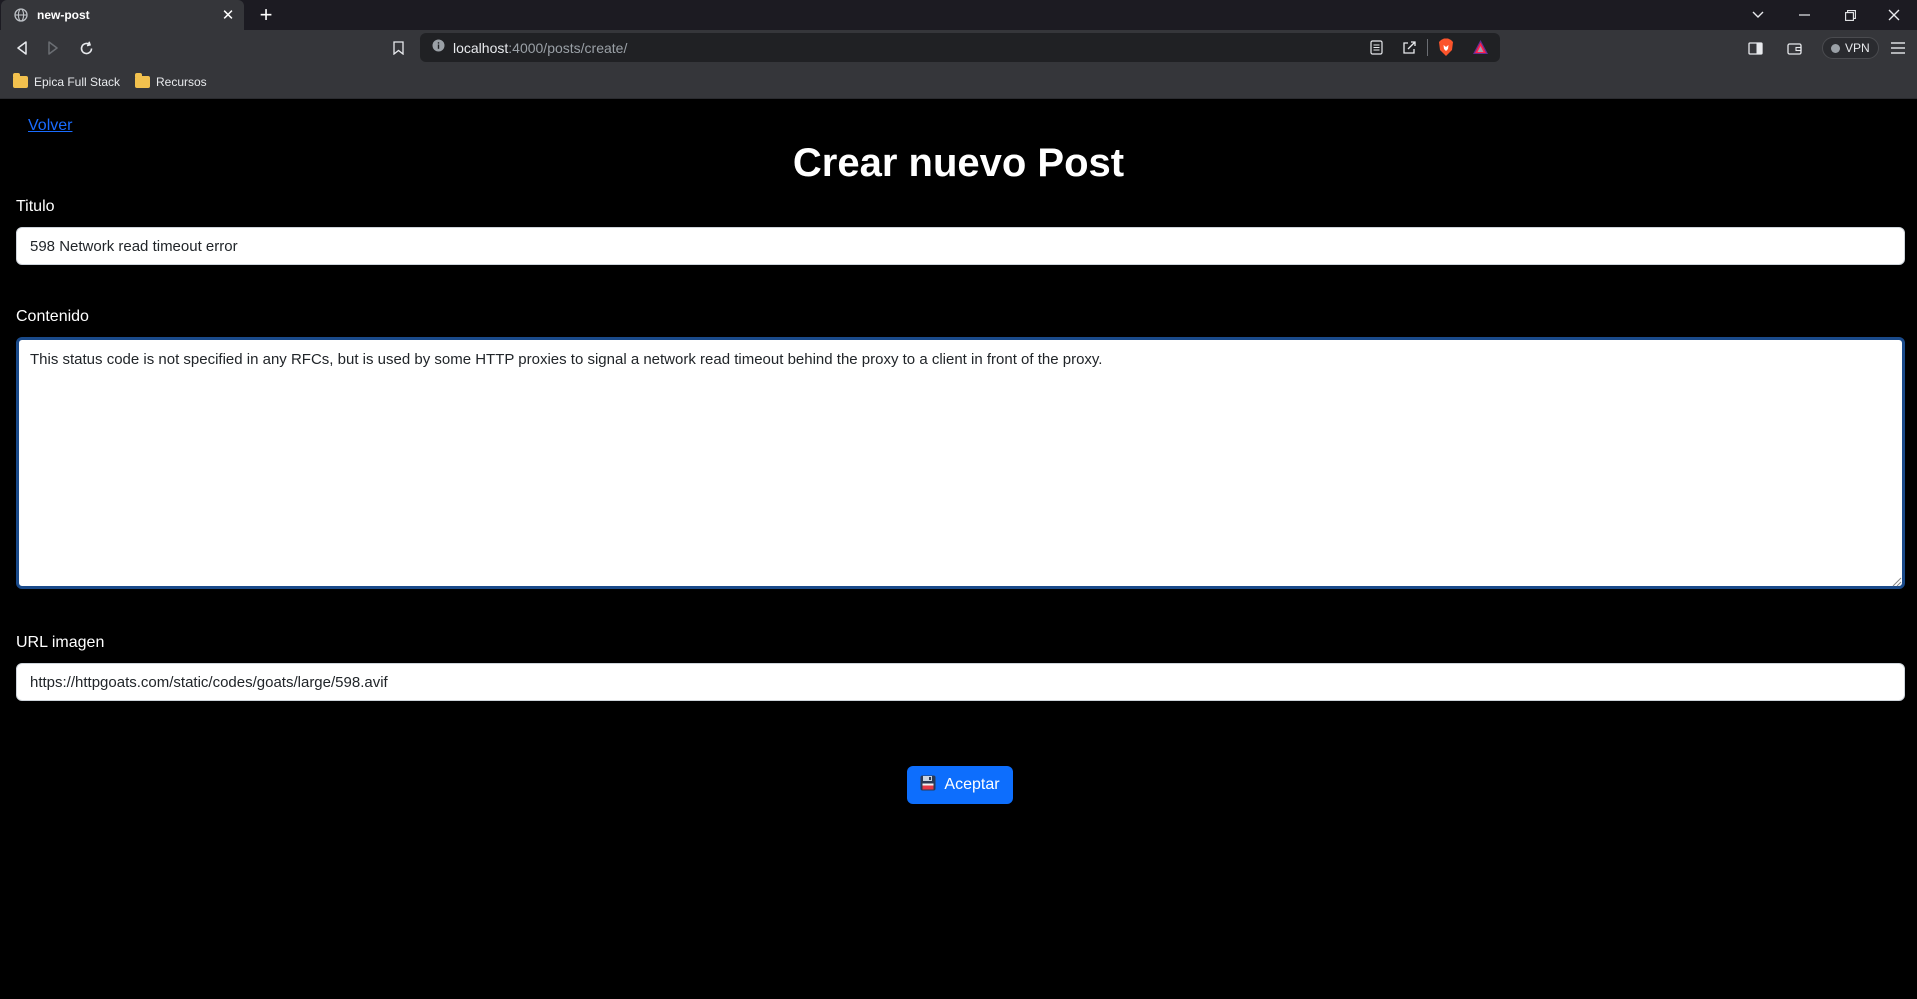 The image size is (1917, 999). What do you see at coordinates (35, 206) in the screenshot?
I see `title-label: Titulo` at bounding box center [35, 206].